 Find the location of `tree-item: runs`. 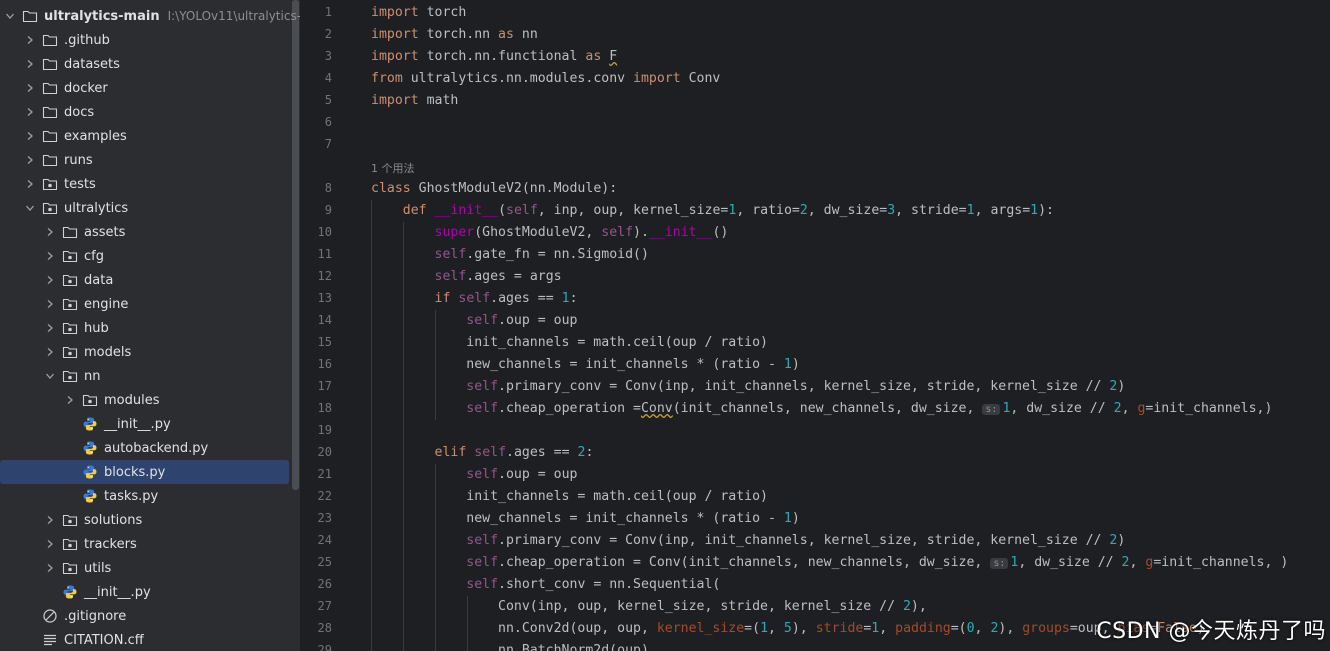

tree-item: runs is located at coordinates (150, 160).